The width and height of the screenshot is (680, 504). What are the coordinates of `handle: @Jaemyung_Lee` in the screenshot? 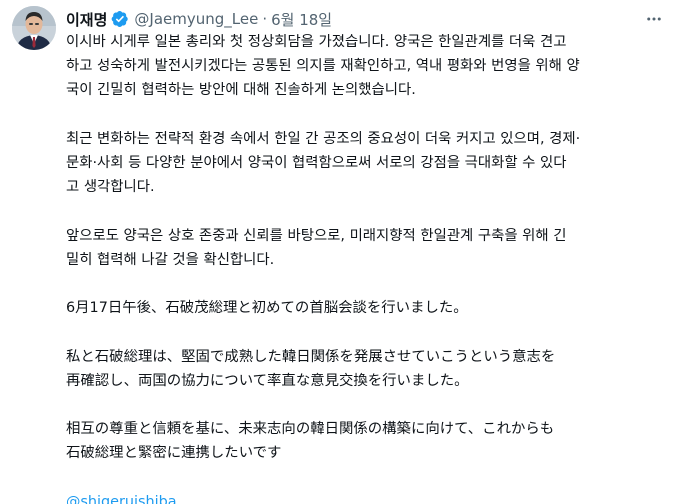 It's located at (196, 19).